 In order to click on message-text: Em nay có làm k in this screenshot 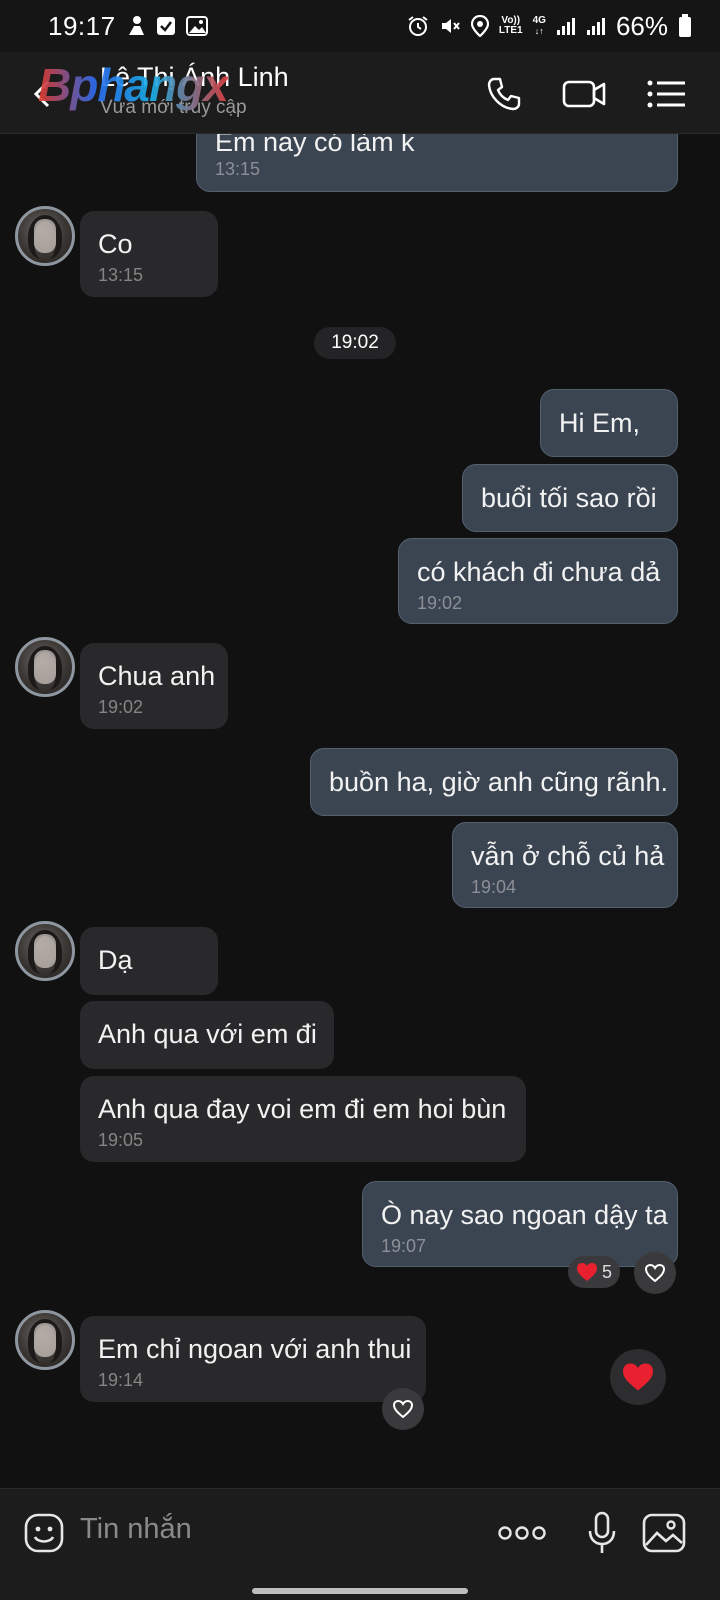, I will do `click(315, 145)`.